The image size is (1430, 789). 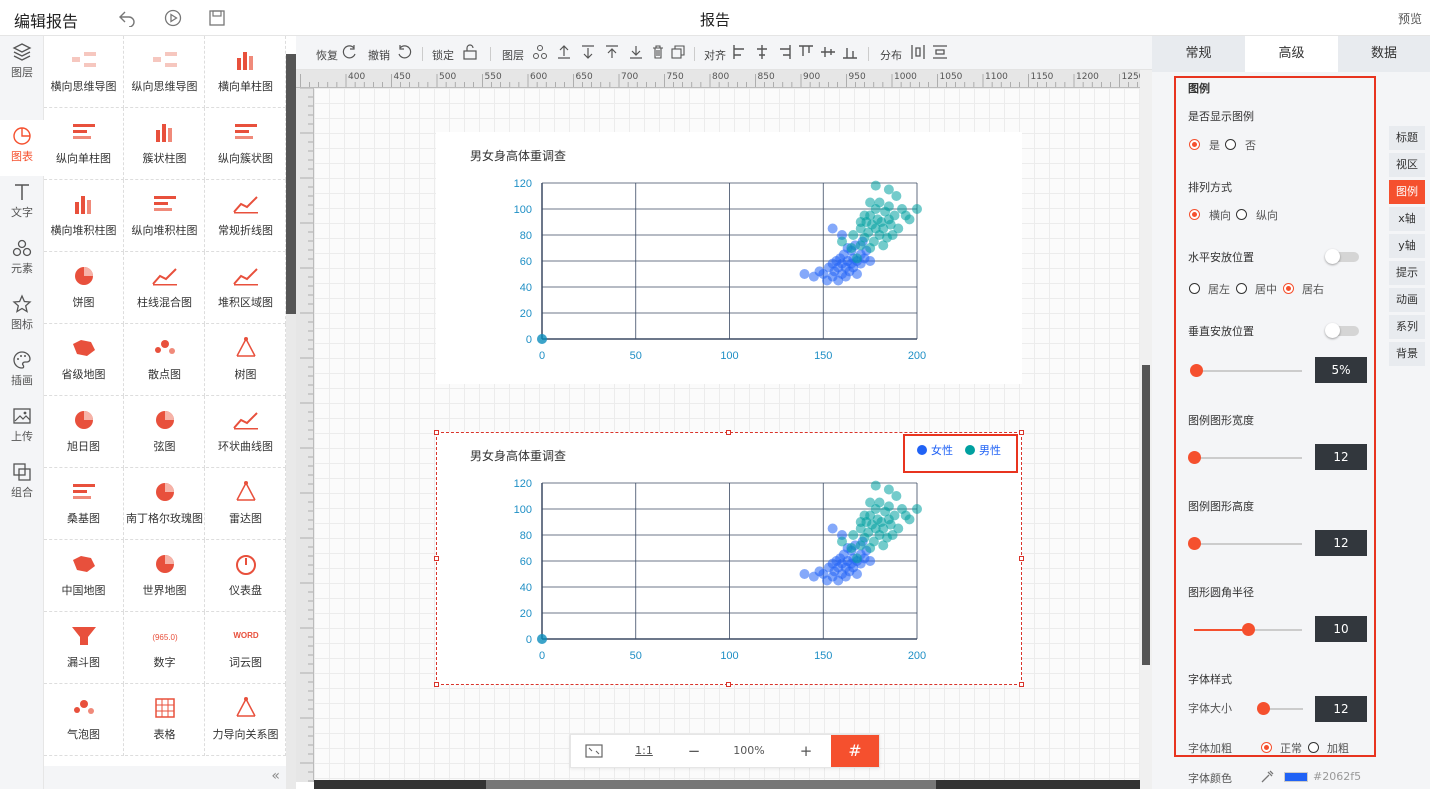 I want to click on lock-icon, so click(x=470, y=52).